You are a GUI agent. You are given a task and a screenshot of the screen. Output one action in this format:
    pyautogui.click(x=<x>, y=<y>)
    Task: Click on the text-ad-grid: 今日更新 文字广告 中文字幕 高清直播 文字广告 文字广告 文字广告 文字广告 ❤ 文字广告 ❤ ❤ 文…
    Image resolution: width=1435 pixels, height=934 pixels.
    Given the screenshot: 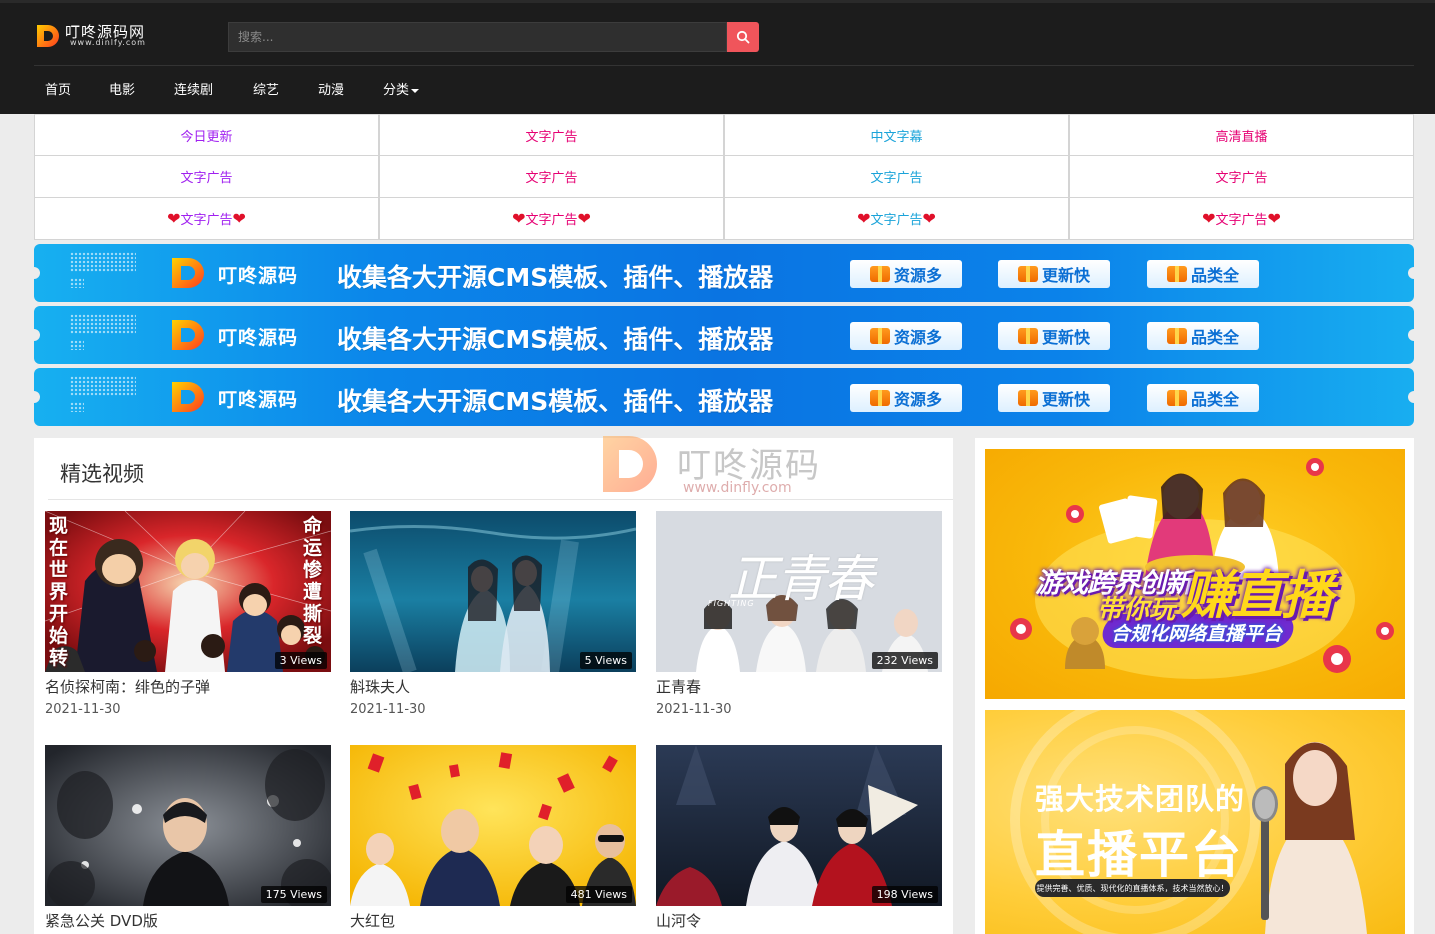 What is the action you would take?
    pyautogui.click(x=724, y=177)
    